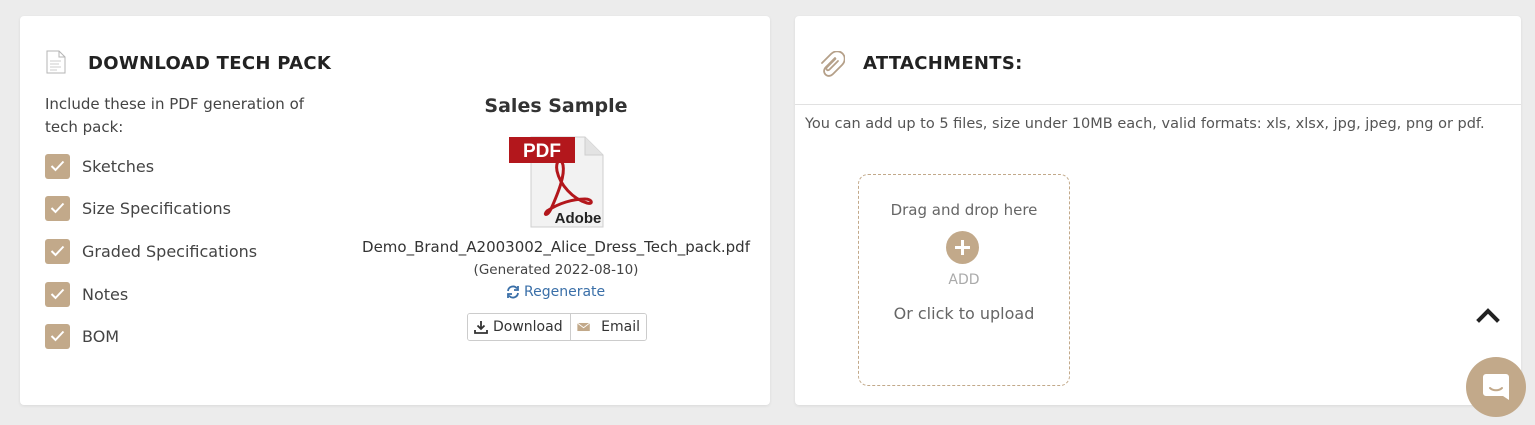  What do you see at coordinates (210, 63) in the screenshot?
I see `tech-pack-title: DOWNLOAD TECH PACK` at bounding box center [210, 63].